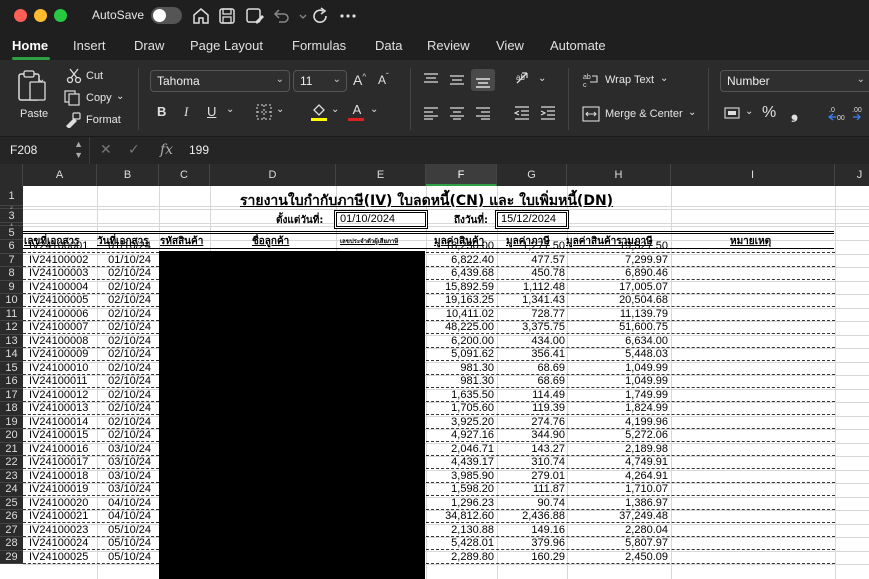 This screenshot has width=869, height=579. I want to click on tab-page-layout: Page Layout, so click(226, 45).